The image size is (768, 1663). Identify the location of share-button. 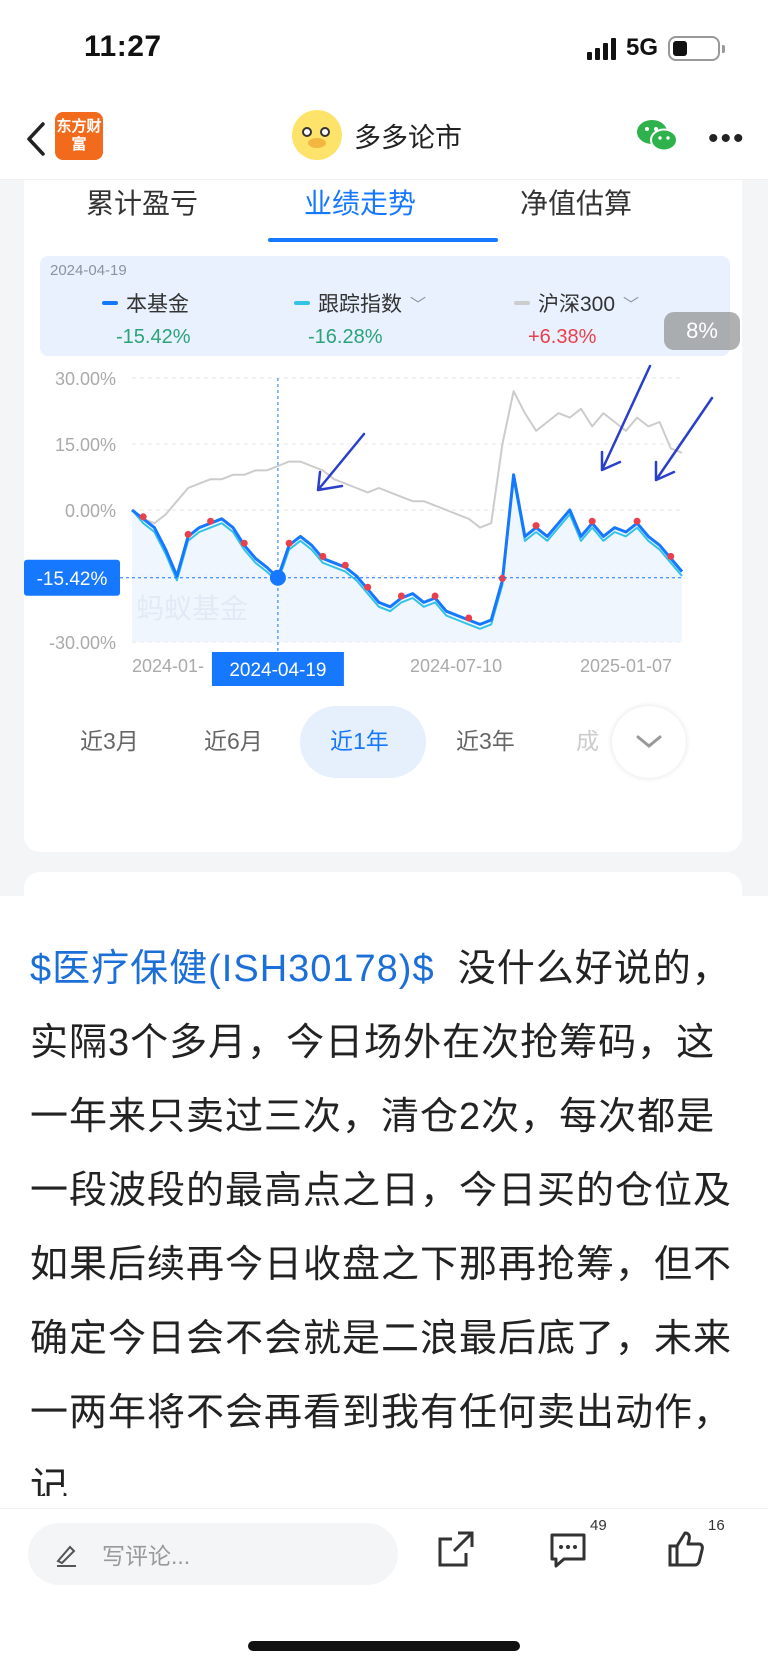
(456, 1551).